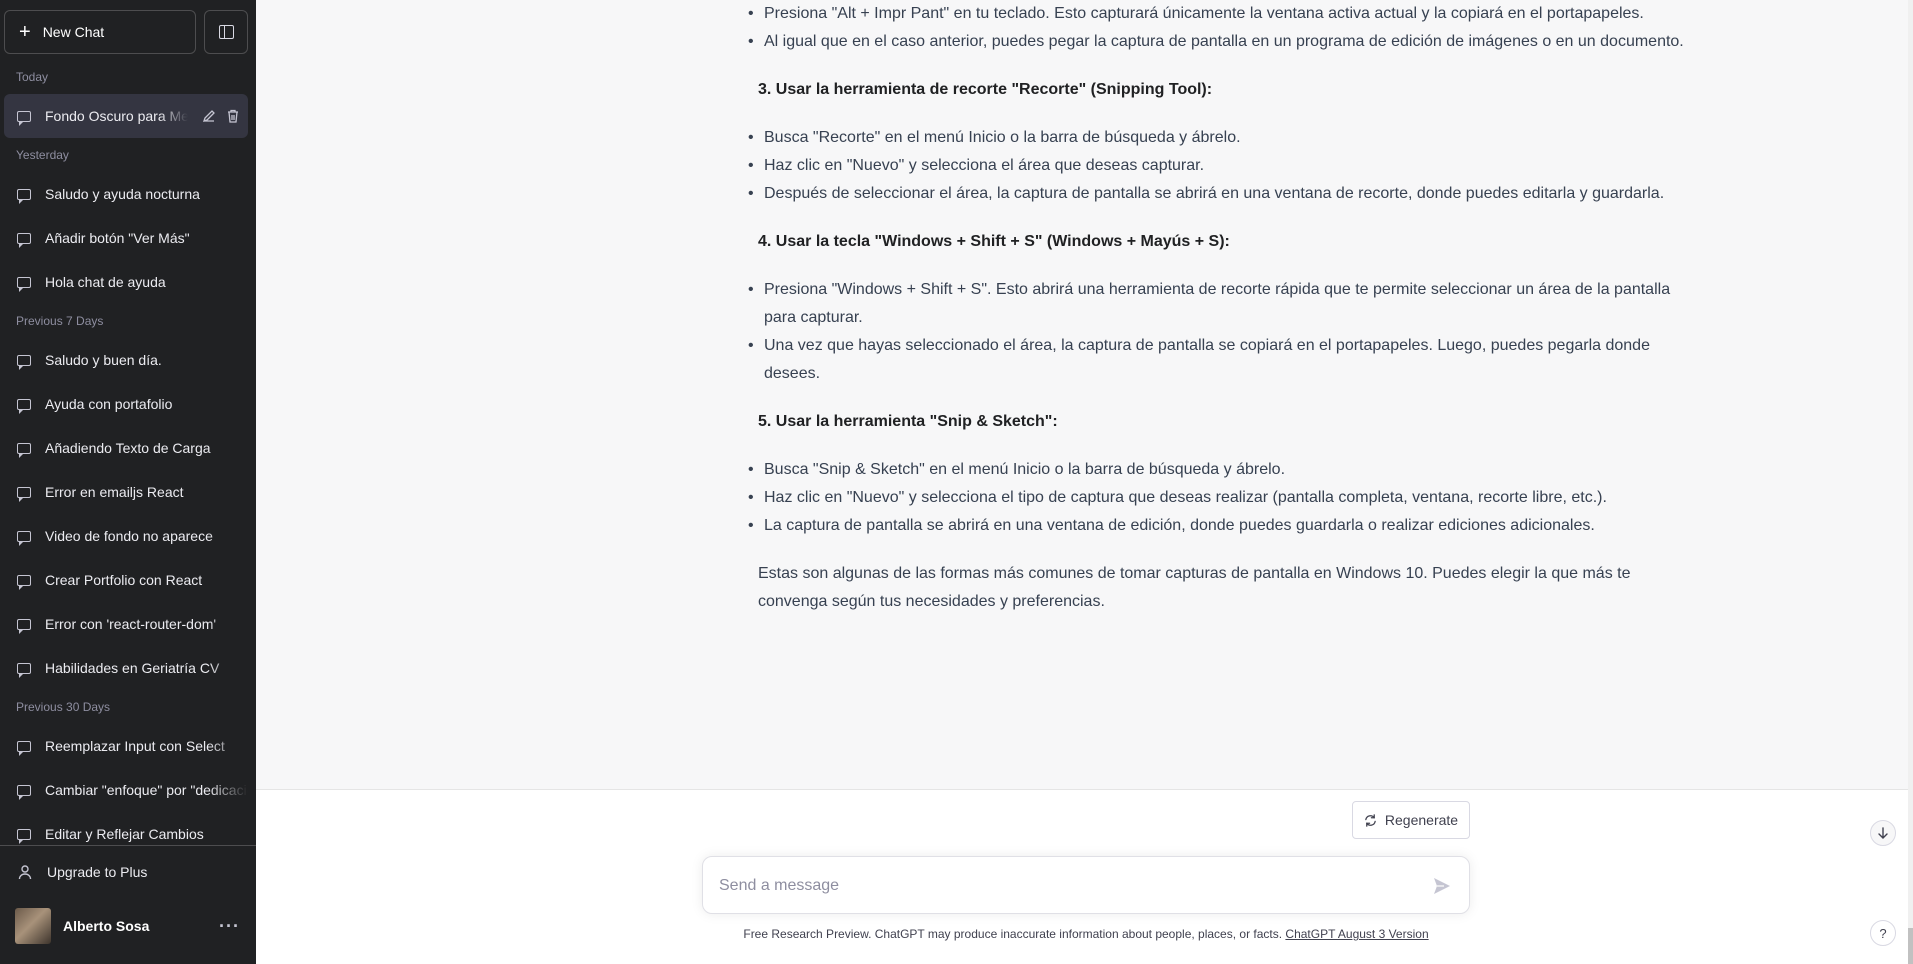  Describe the element at coordinates (117, 238) in the screenshot. I see `chat-history-title: Añadir botón "Ver Más"` at that location.